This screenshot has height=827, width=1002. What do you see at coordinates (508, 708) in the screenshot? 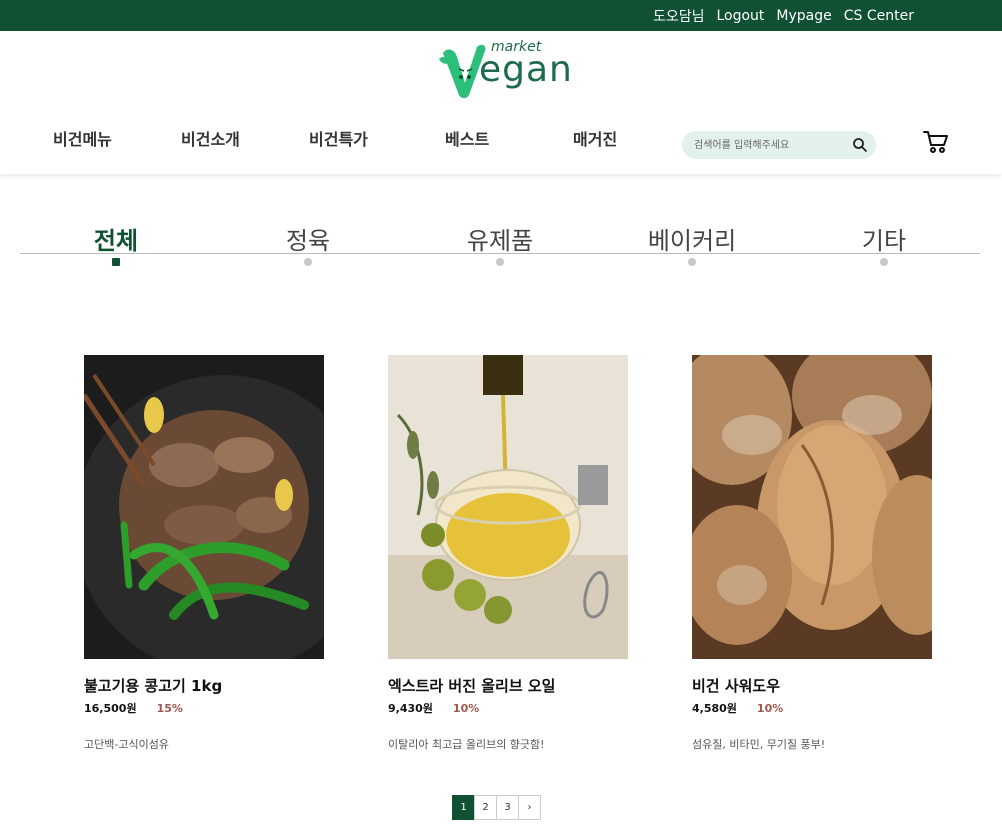
I see `price-row: 9,430원 10%` at bounding box center [508, 708].